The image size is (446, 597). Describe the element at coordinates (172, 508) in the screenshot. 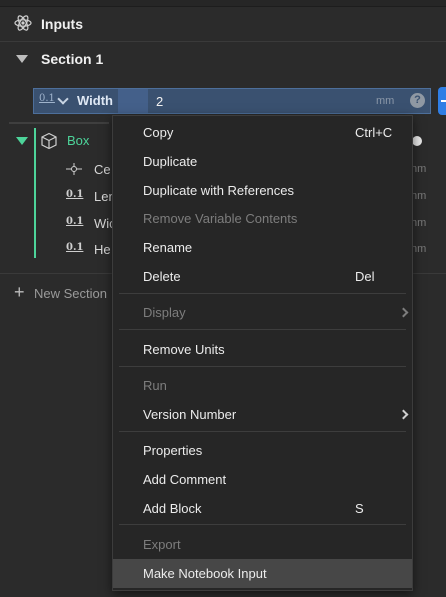

I see `menu-item-label: Add Block` at that location.